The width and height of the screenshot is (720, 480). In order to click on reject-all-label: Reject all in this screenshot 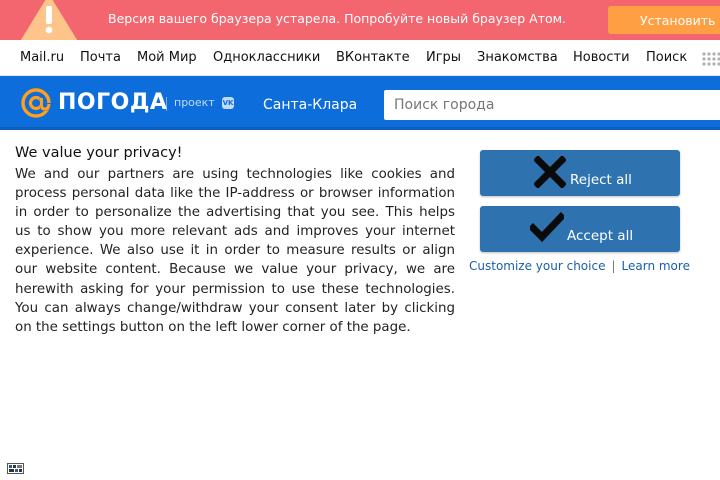, I will do `click(601, 180)`.